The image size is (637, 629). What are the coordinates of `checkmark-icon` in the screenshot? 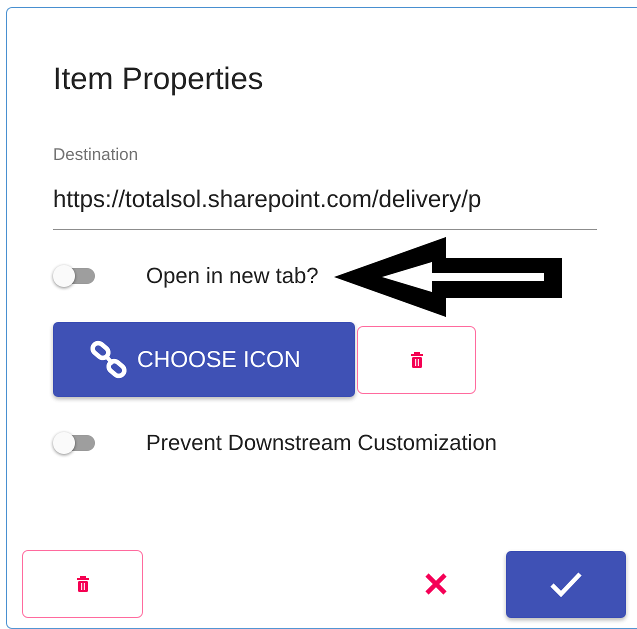 It's located at (566, 584).